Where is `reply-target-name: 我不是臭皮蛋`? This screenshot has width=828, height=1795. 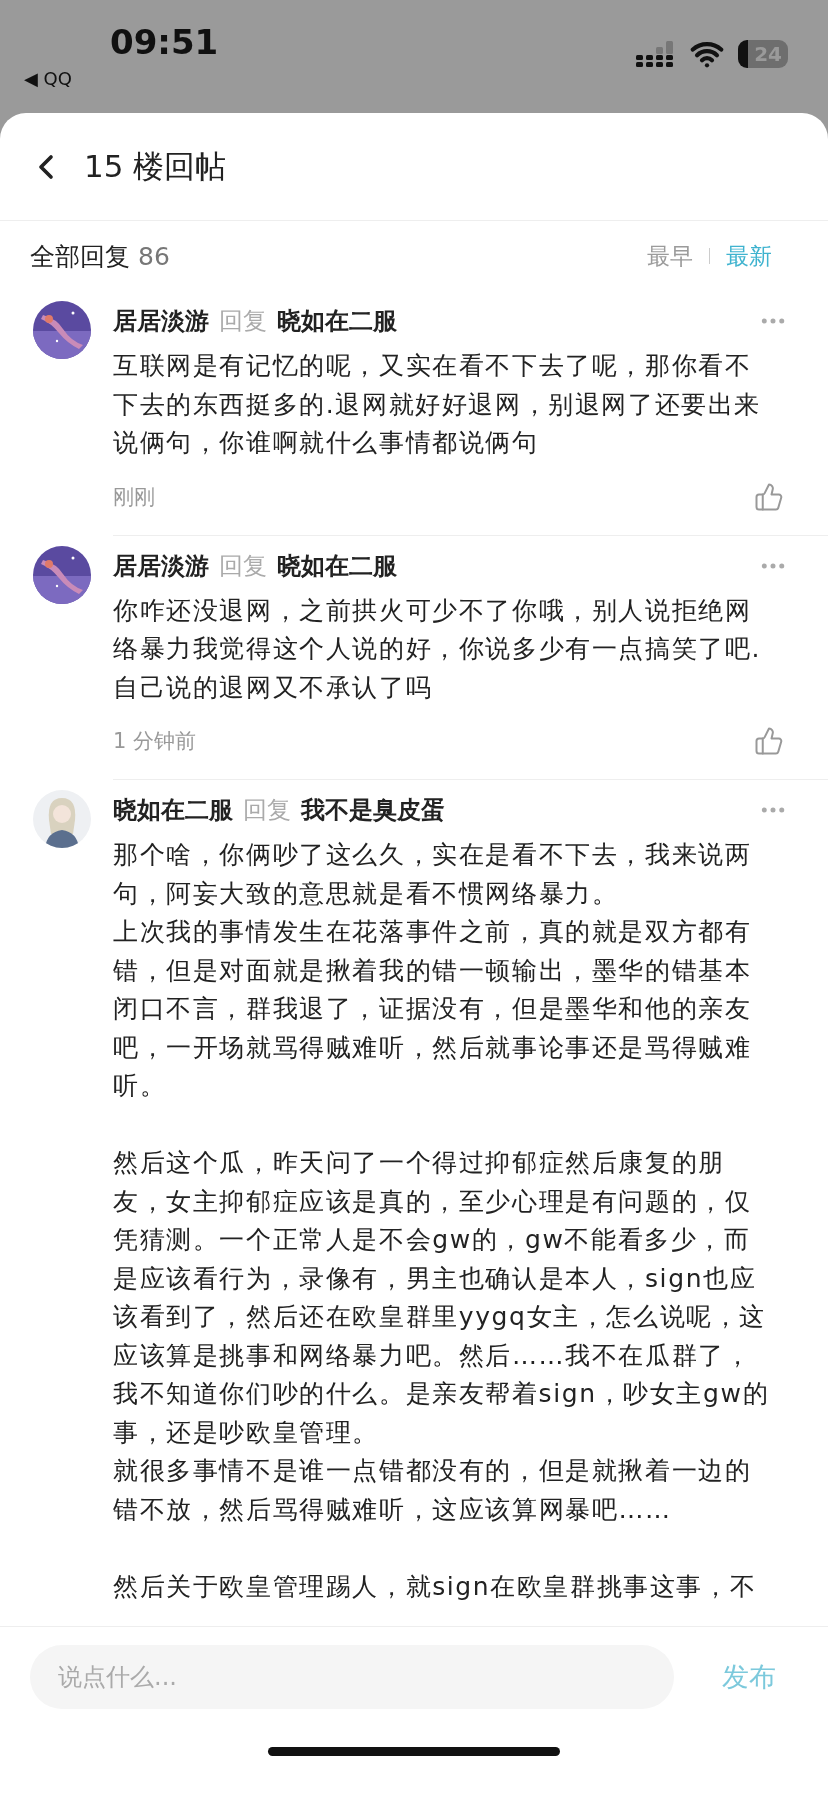 reply-target-name: 我不是臭皮蛋 is located at coordinates (373, 810).